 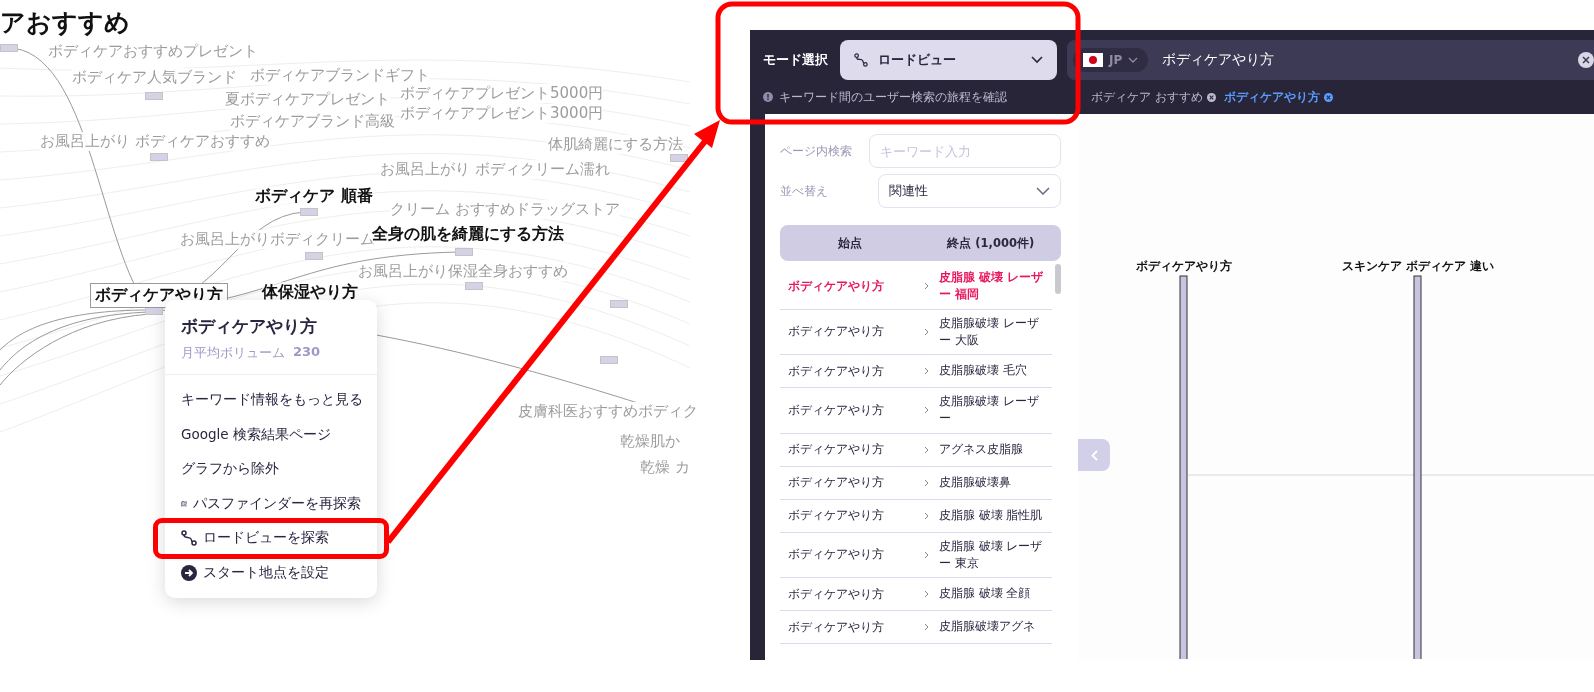 I want to click on menu-item: グラフから除外, so click(x=271, y=469).